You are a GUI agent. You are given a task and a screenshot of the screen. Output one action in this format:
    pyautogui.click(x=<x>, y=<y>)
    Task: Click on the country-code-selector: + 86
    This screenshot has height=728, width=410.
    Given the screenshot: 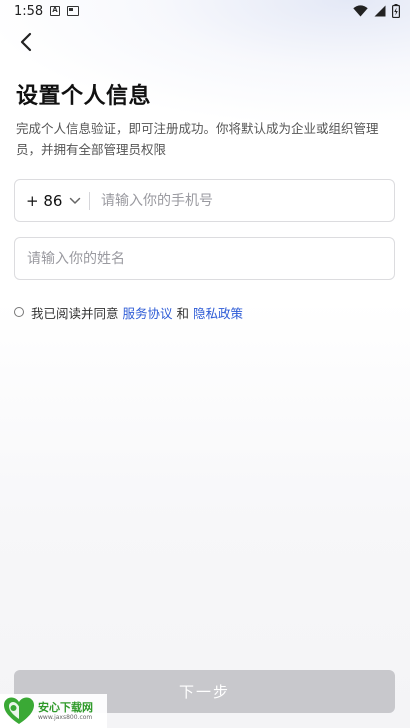 What is the action you would take?
    pyautogui.click(x=53, y=200)
    